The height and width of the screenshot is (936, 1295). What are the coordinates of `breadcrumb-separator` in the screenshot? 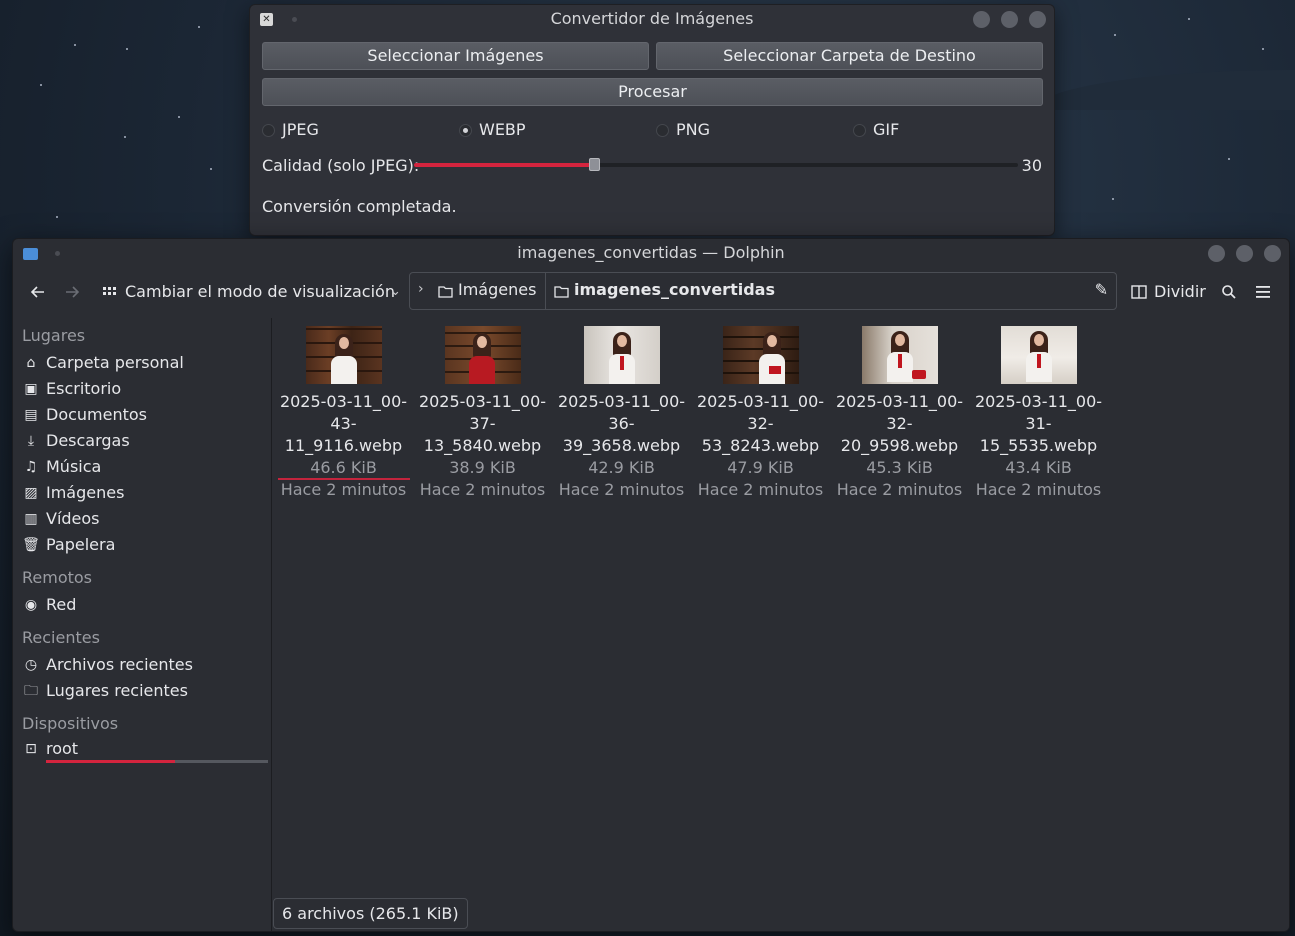 It's located at (545, 291).